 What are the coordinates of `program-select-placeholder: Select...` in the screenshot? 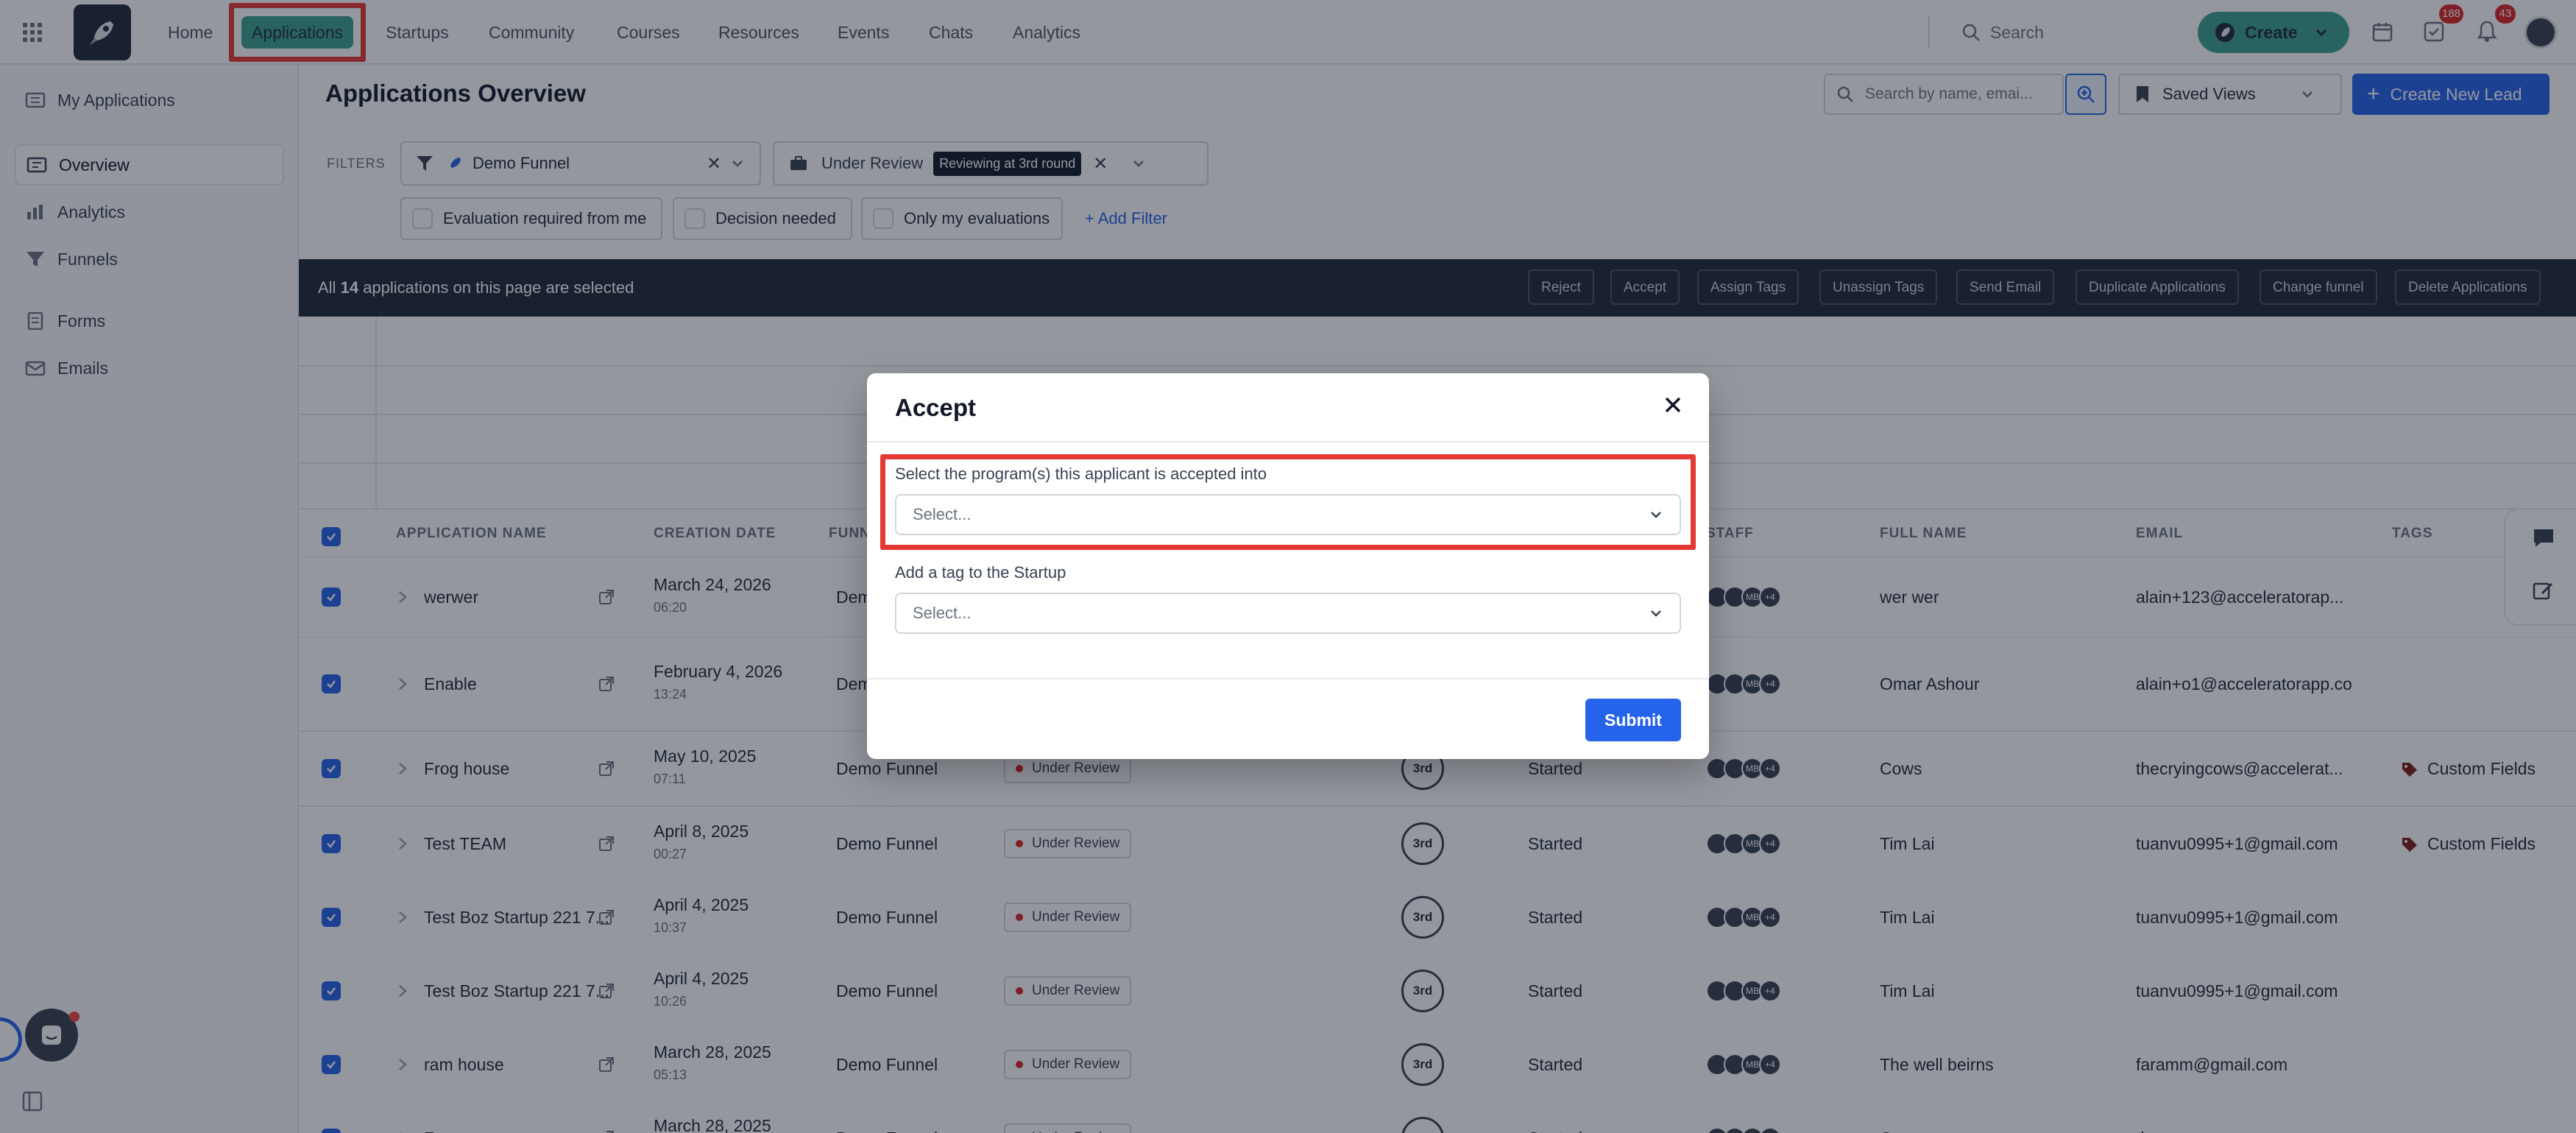 It's located at (942, 514).